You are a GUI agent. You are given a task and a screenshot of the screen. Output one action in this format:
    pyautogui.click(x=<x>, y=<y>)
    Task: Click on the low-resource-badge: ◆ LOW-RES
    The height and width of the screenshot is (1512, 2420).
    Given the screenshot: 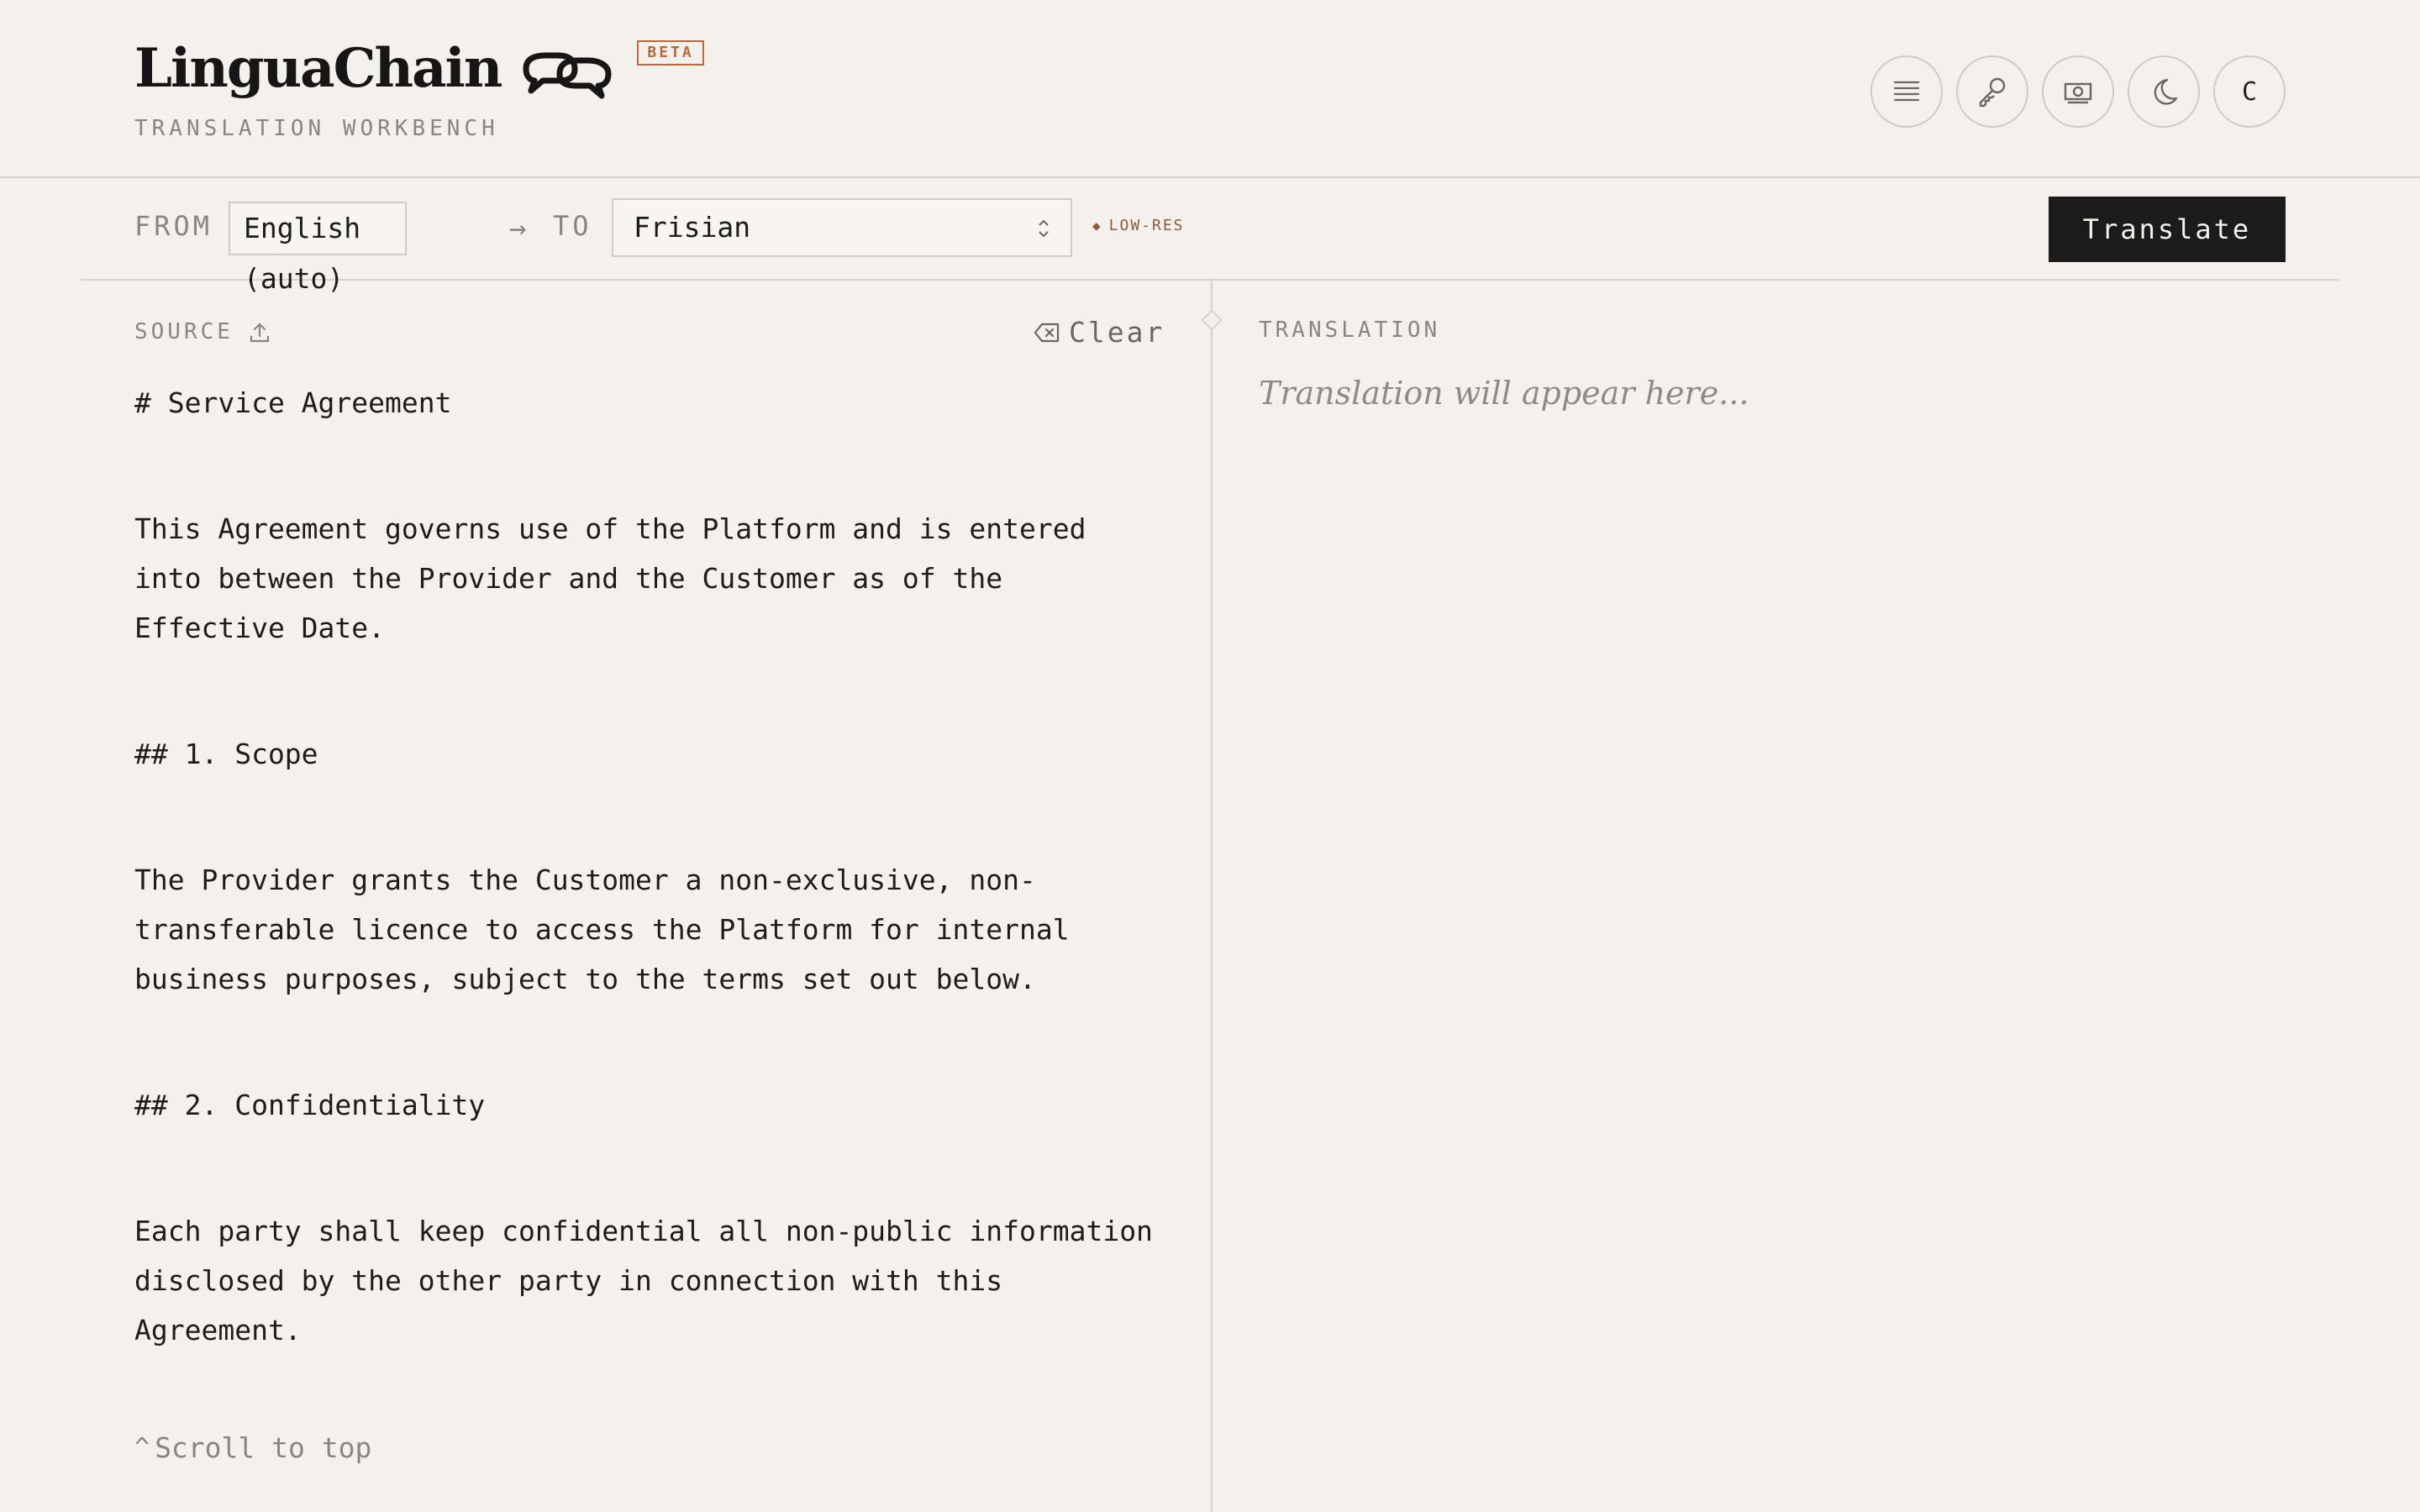 What is the action you would take?
    pyautogui.click(x=1138, y=225)
    